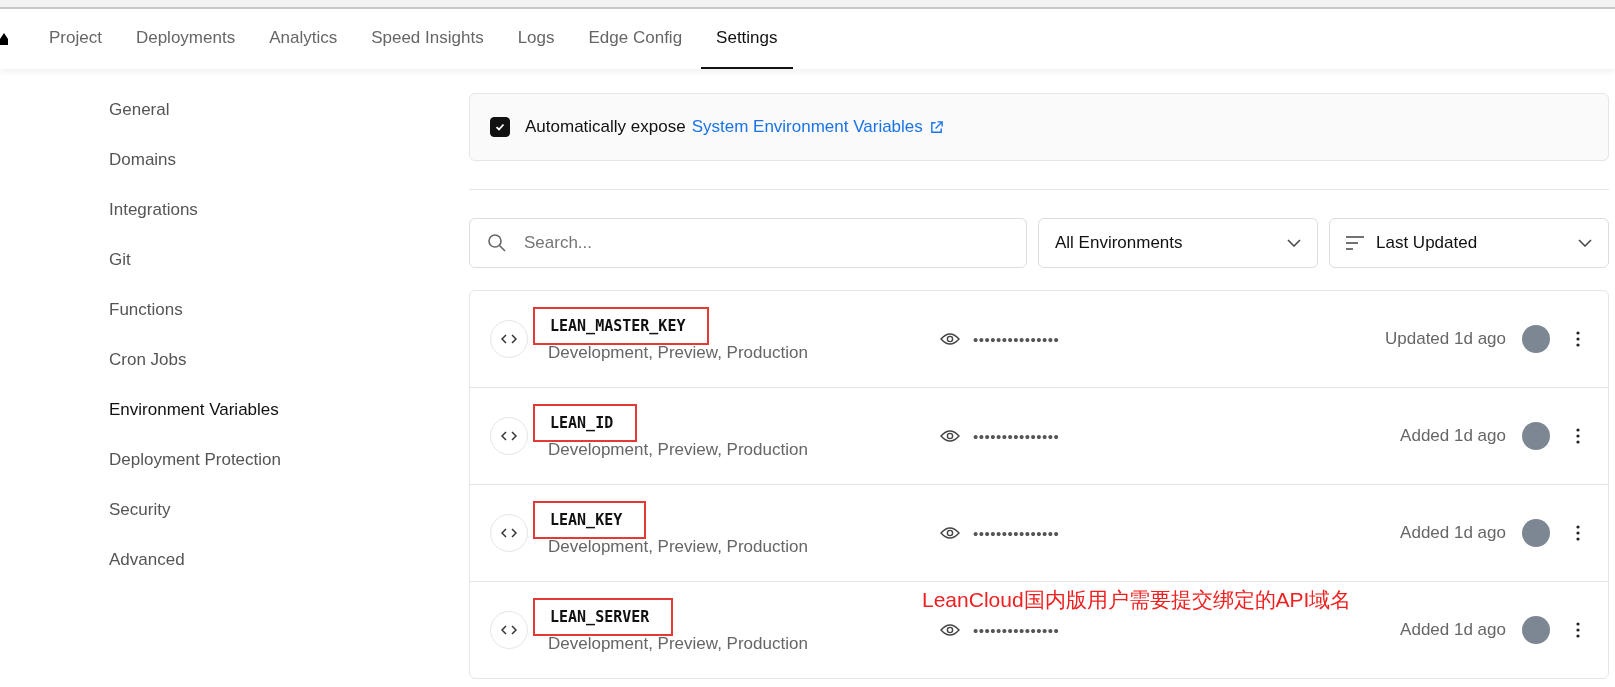 Image resolution: width=1615 pixels, height=687 pixels. Describe the element at coordinates (585, 423) in the screenshot. I see `variable-name: LEAN_ID` at that location.